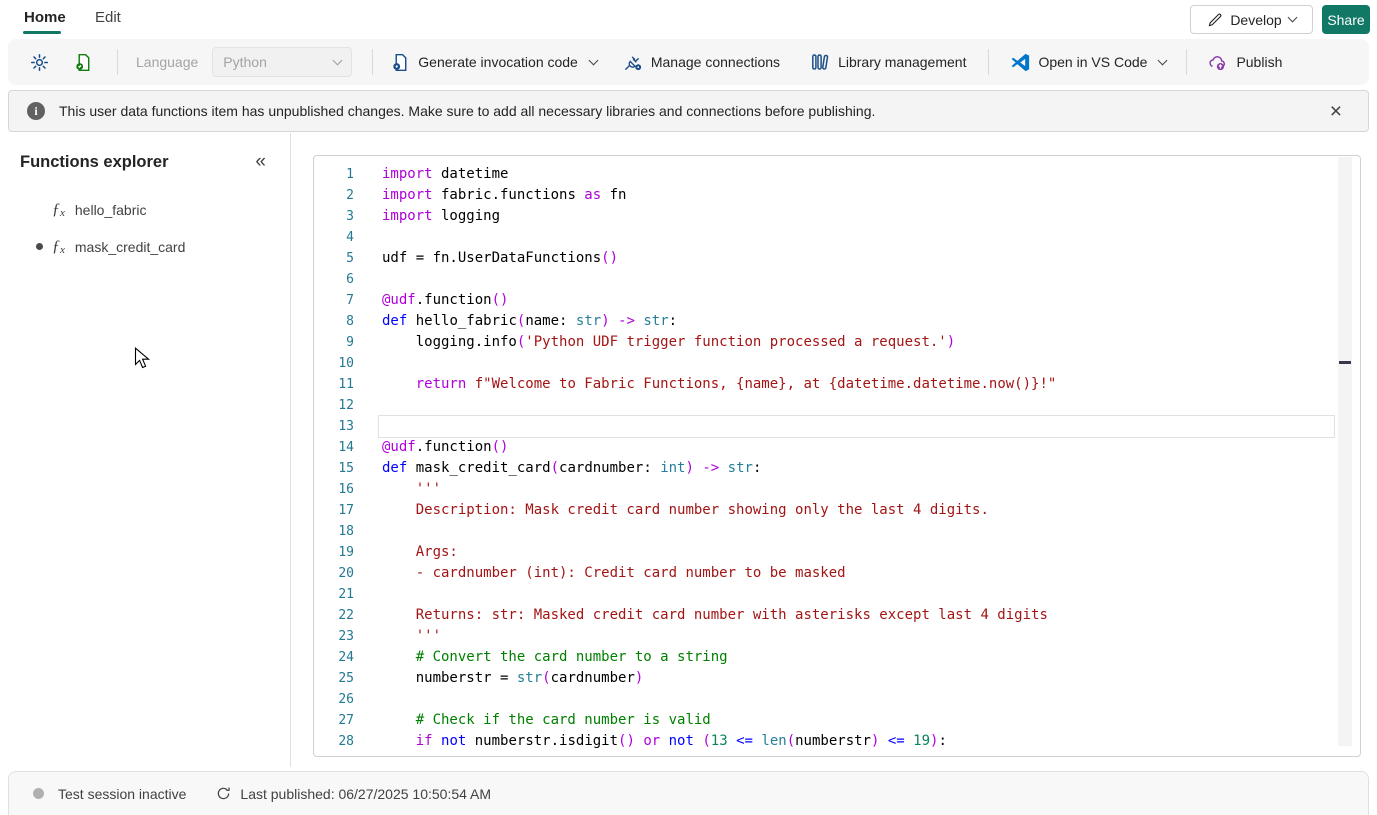  I want to click on code-line: 14 @udf.function(), so click(837, 447).